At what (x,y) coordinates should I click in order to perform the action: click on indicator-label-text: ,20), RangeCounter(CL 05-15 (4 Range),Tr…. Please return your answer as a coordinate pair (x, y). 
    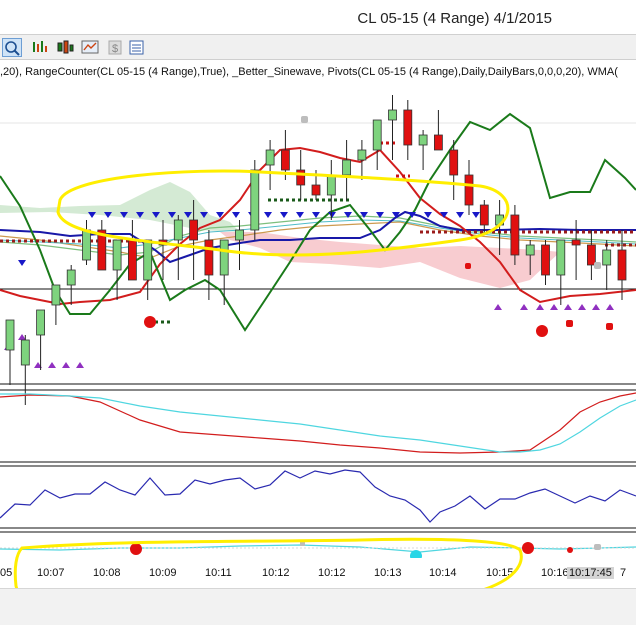
    Looking at the image, I should click on (309, 72).